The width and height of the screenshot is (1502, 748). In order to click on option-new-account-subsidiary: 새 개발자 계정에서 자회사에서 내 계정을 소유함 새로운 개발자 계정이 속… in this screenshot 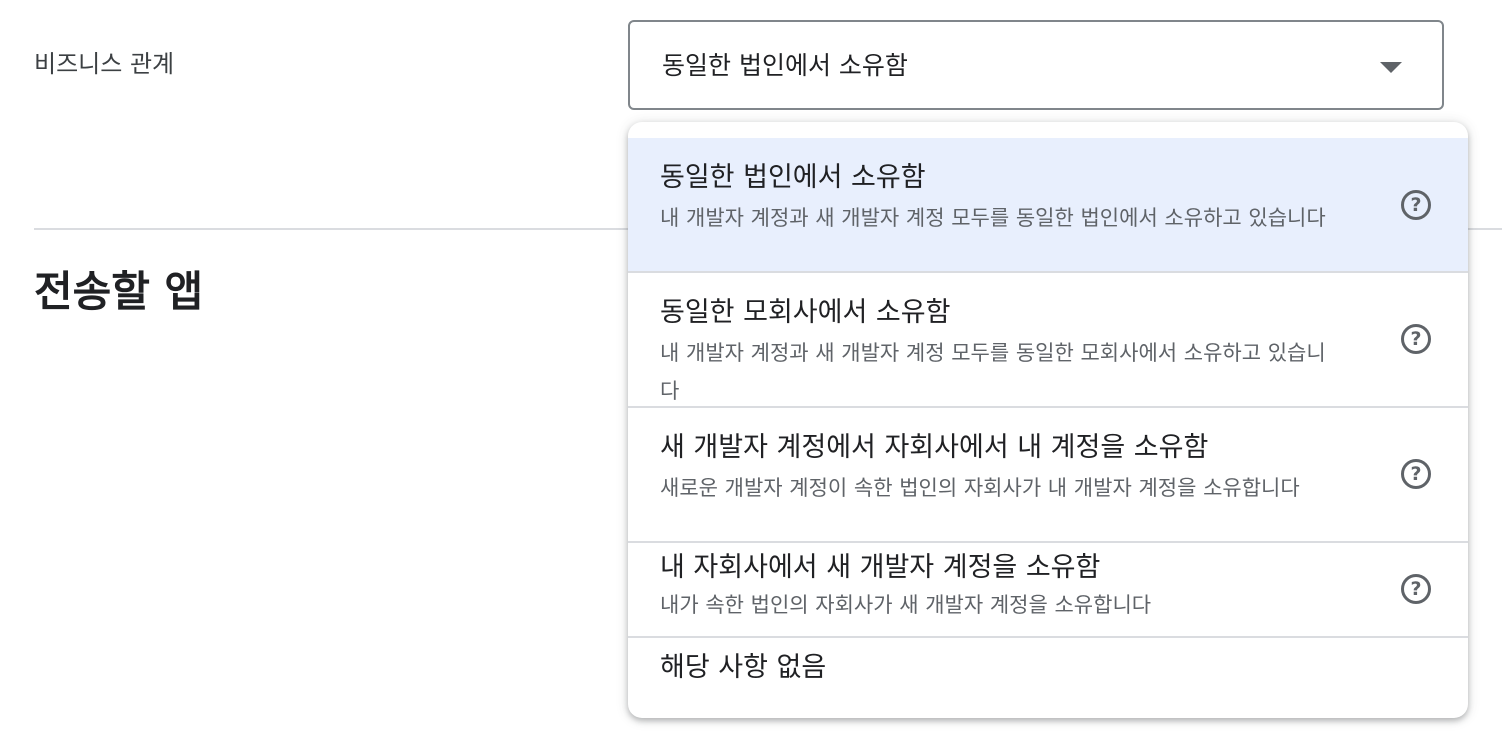, I will do `click(1048, 474)`.